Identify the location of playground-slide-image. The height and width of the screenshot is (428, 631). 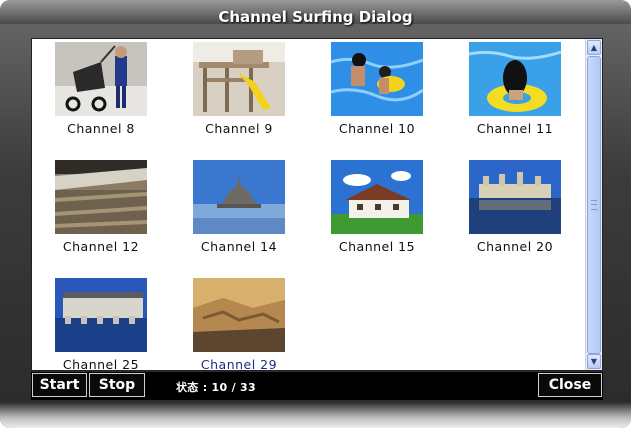
(239, 79).